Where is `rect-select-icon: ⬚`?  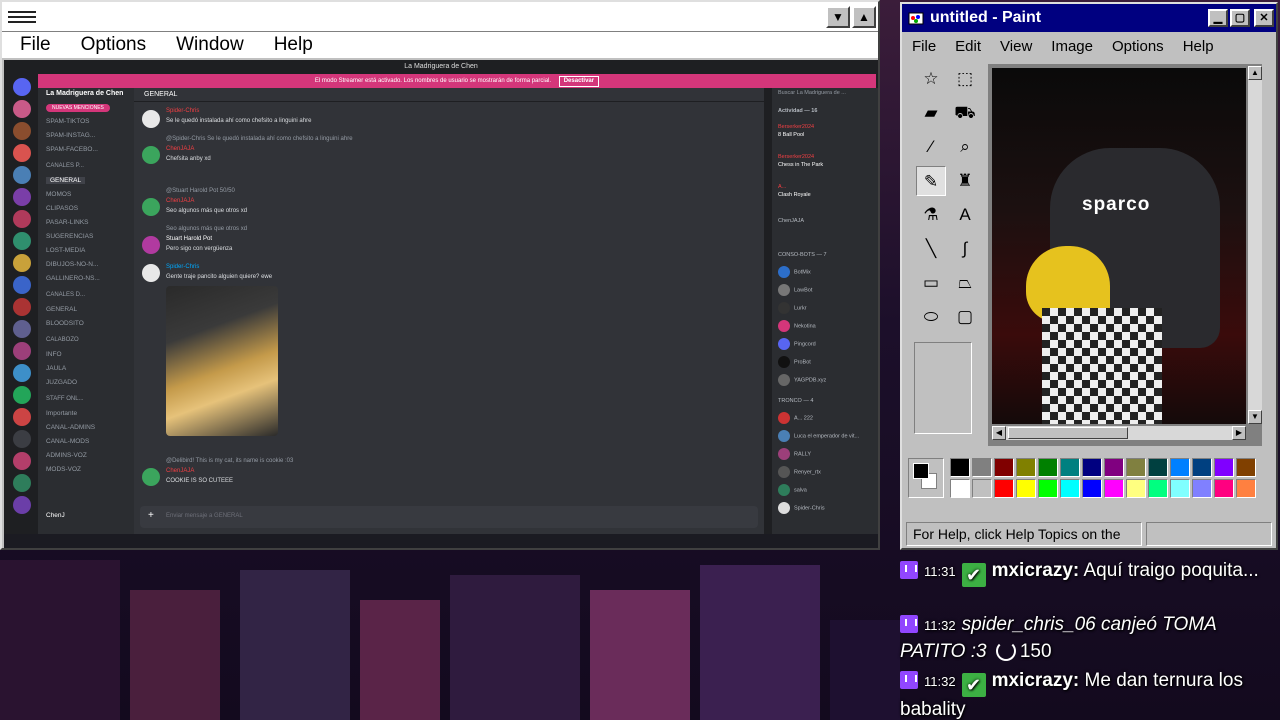 rect-select-icon: ⬚ is located at coordinates (965, 79).